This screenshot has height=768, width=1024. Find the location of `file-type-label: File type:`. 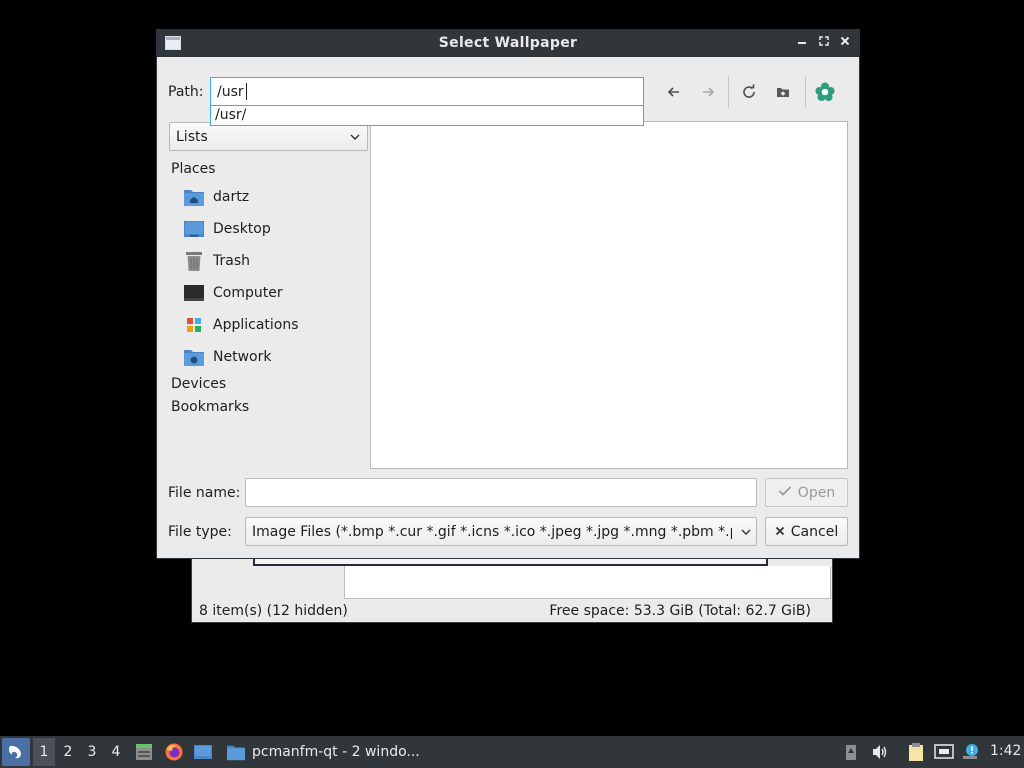

file-type-label: File type: is located at coordinates (200, 532).